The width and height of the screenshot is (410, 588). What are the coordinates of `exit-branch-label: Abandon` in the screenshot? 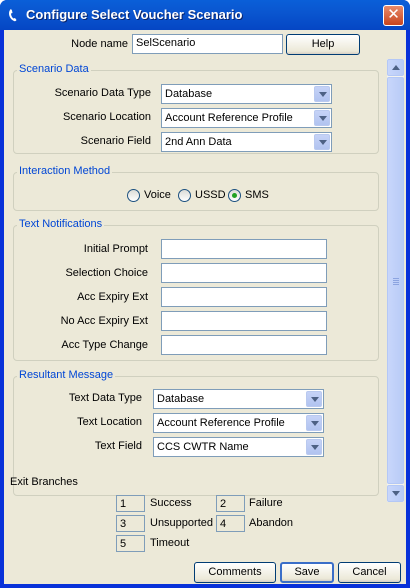 It's located at (271, 523).